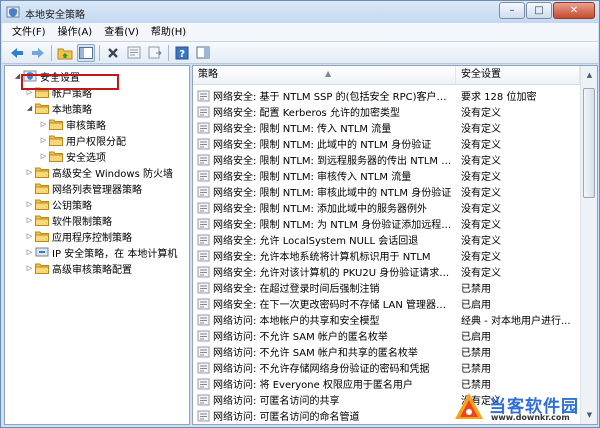 The height and width of the screenshot is (428, 600). I want to click on tree-node: ▷ 审核策略, so click(72, 124).